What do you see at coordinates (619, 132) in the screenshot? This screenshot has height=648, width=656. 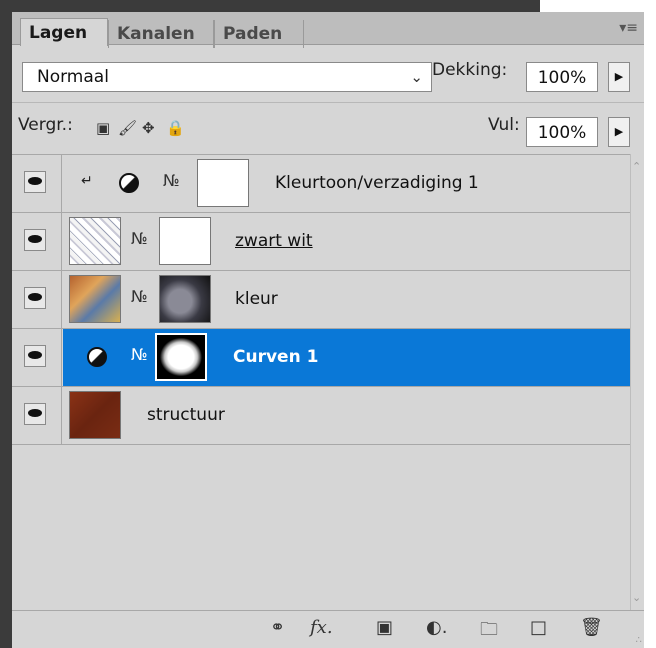 I see `fill-arrow-button: ▶` at bounding box center [619, 132].